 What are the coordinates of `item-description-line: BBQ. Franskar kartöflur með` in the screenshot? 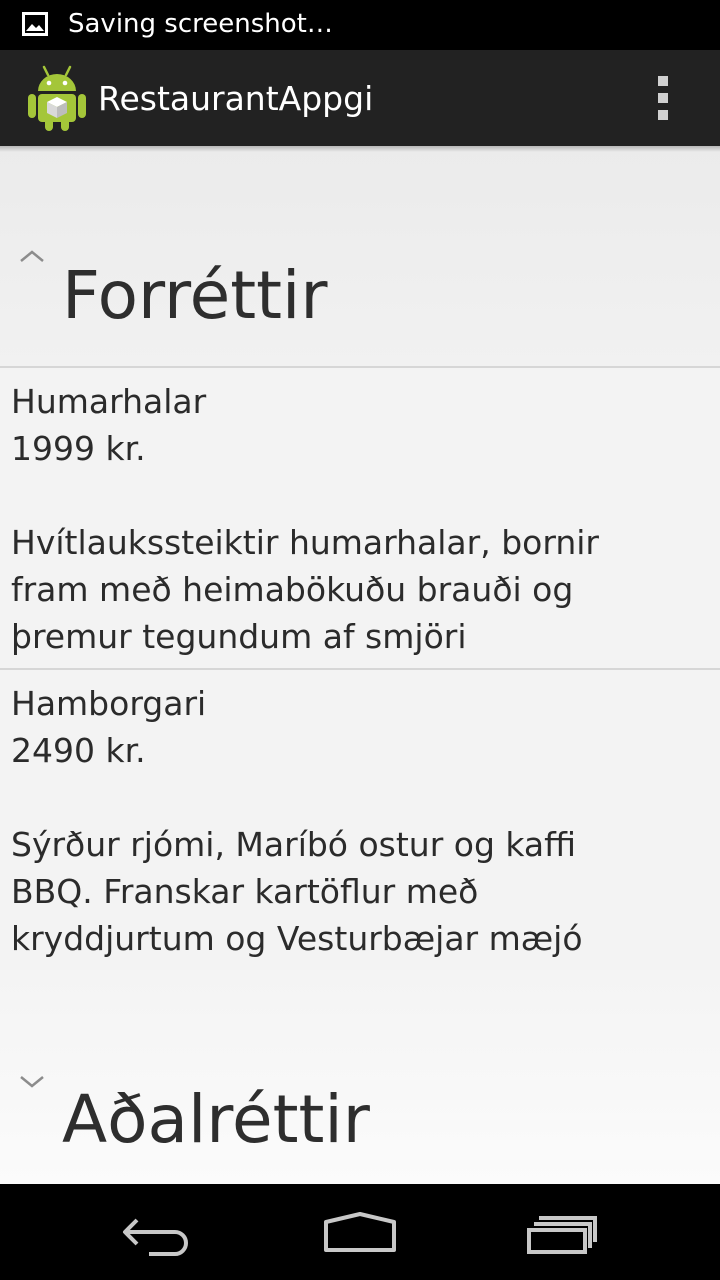 It's located at (245, 891).